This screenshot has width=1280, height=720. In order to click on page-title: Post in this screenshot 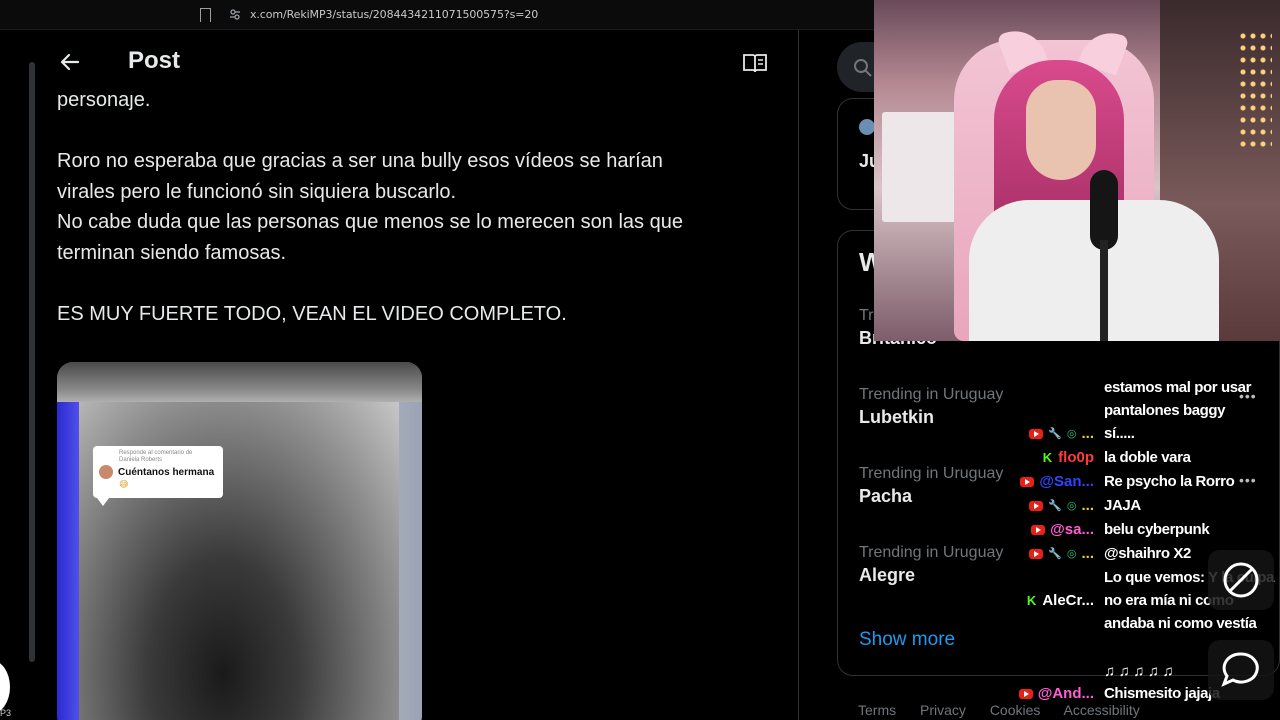, I will do `click(154, 60)`.